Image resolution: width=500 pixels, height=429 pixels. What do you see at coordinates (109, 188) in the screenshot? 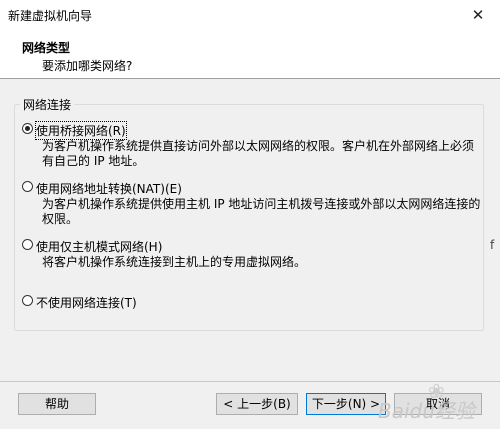
I see `option-nat-label: 使用网络地址转换(NAT)(E)` at bounding box center [109, 188].